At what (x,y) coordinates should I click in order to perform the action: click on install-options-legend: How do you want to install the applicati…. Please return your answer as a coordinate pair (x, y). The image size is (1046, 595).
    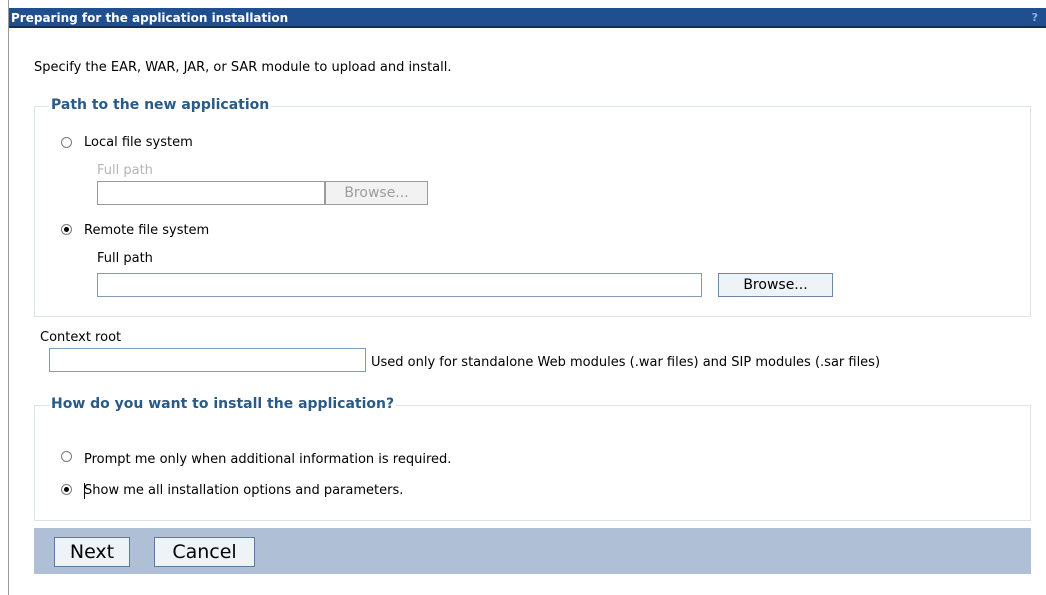
    Looking at the image, I should click on (223, 404).